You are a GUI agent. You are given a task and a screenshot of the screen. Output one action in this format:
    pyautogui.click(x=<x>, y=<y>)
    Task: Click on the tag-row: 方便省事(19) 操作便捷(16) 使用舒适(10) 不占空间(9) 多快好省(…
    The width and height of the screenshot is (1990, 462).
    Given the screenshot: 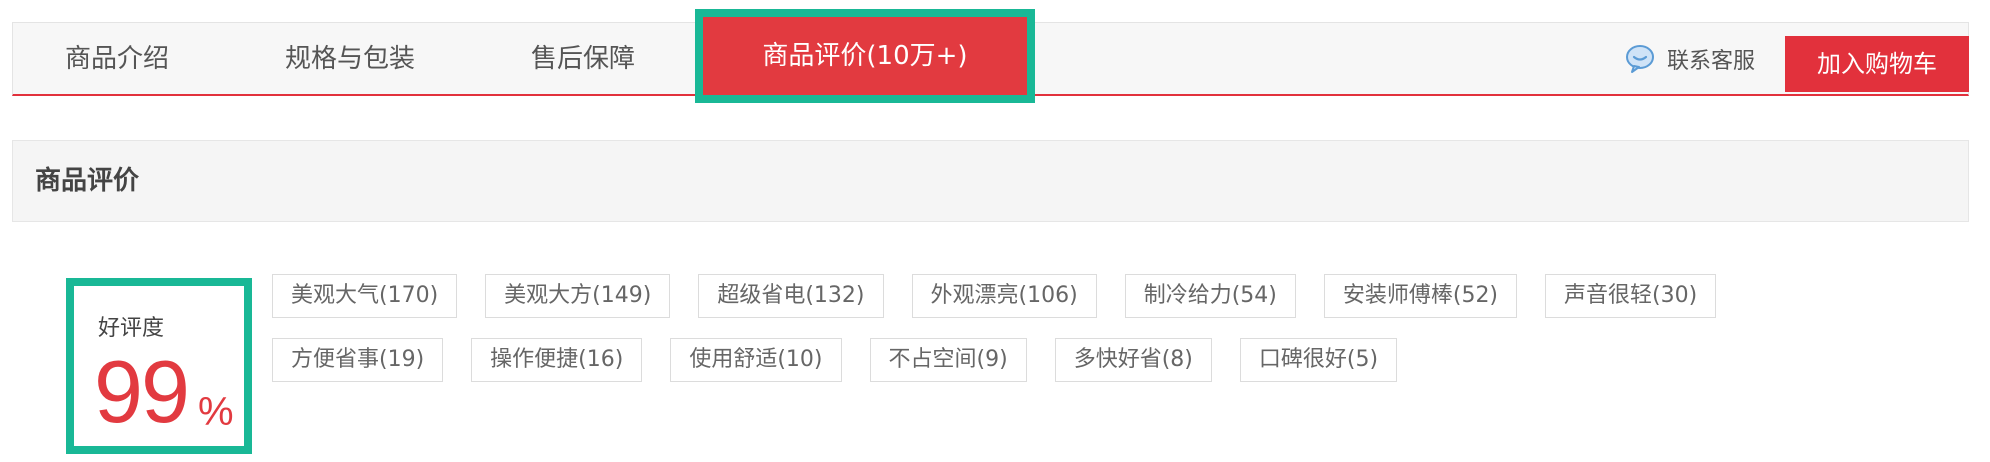 What is the action you would take?
    pyautogui.click(x=848, y=360)
    